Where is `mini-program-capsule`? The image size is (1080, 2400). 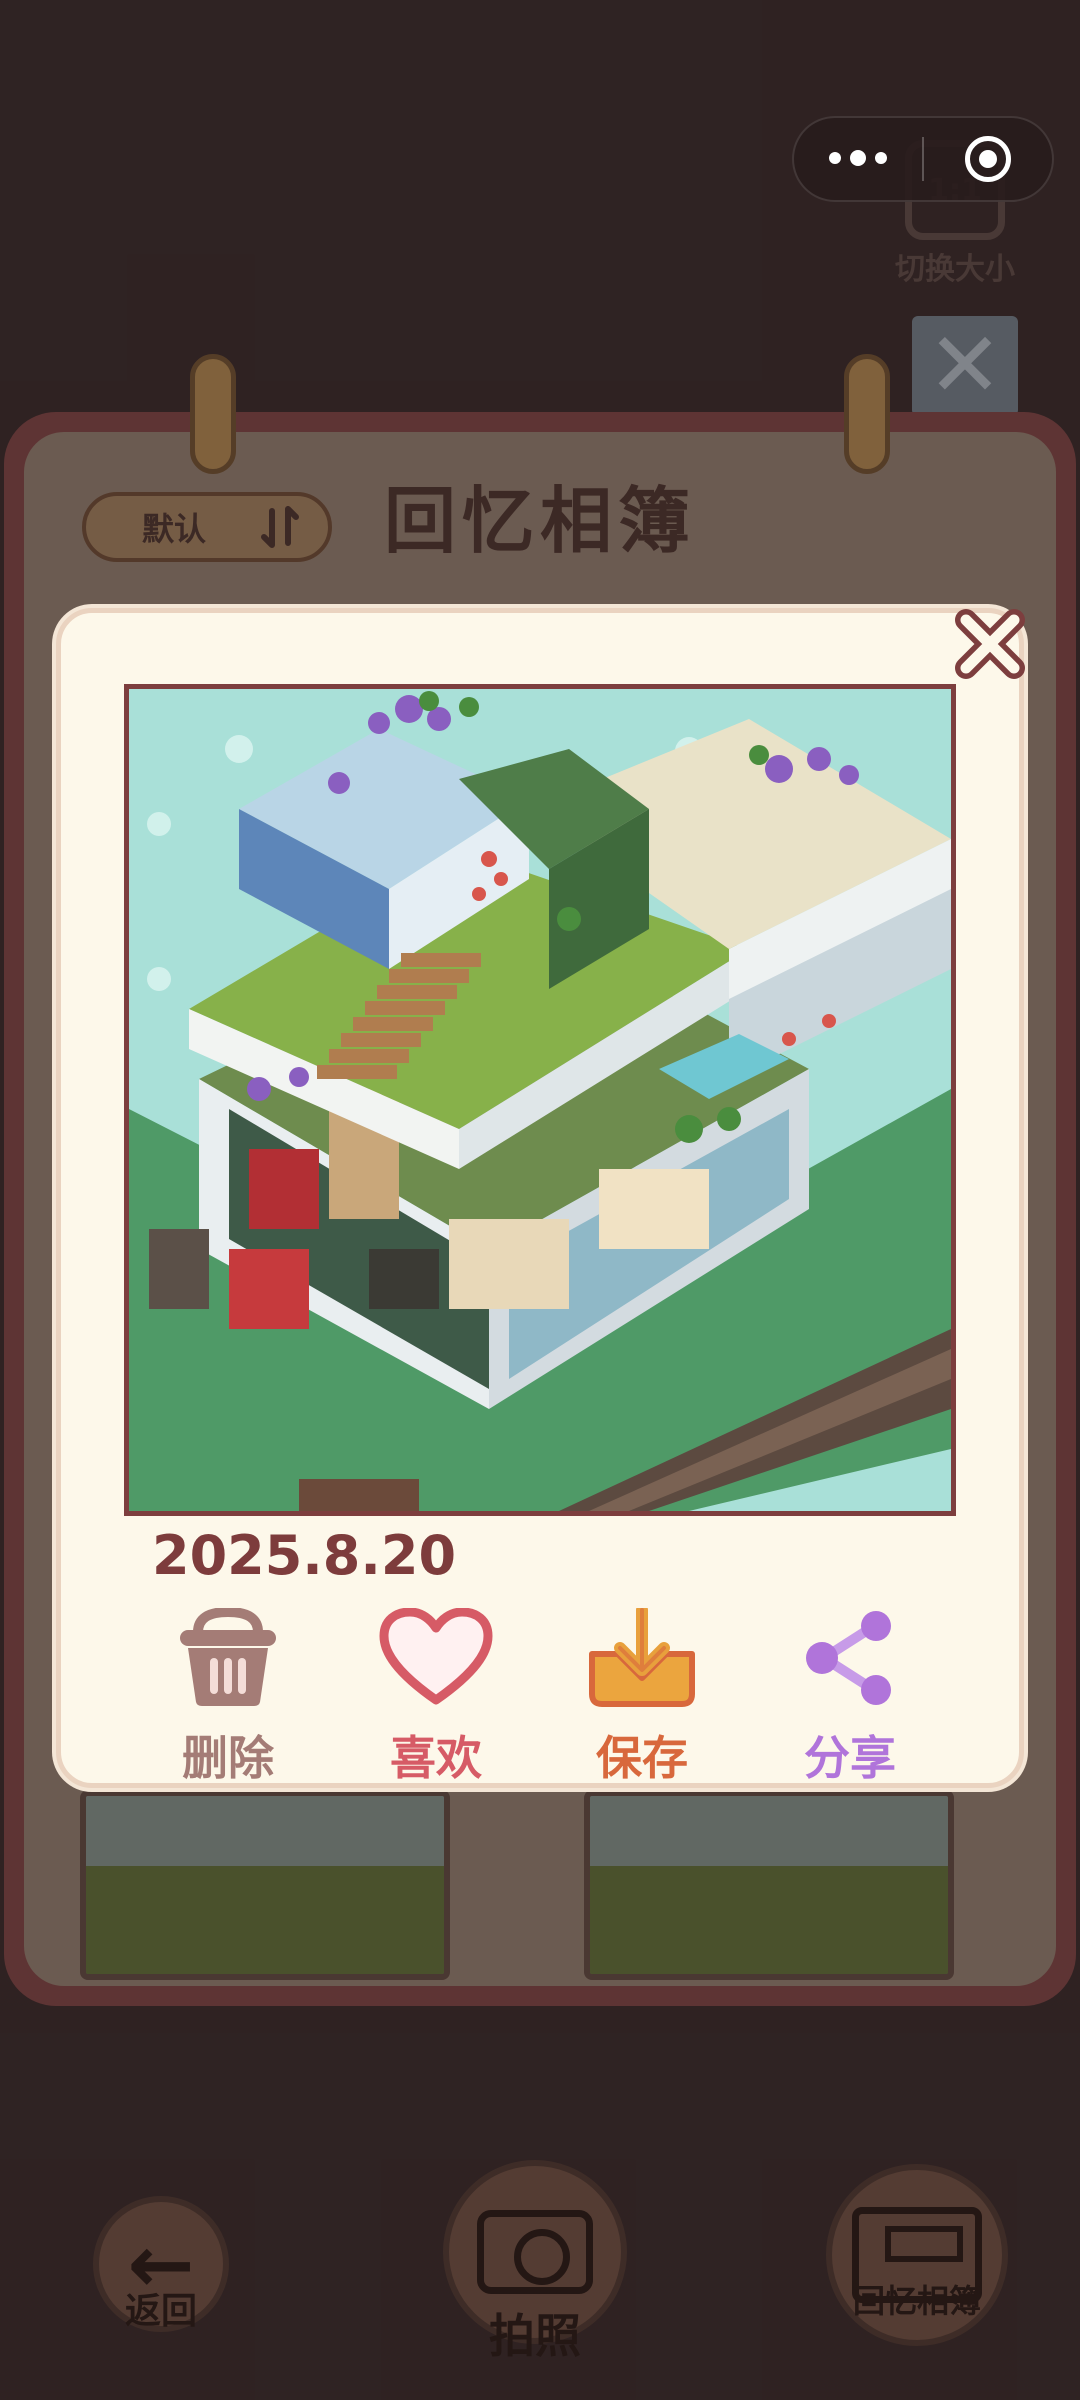 mini-program-capsule is located at coordinates (923, 159).